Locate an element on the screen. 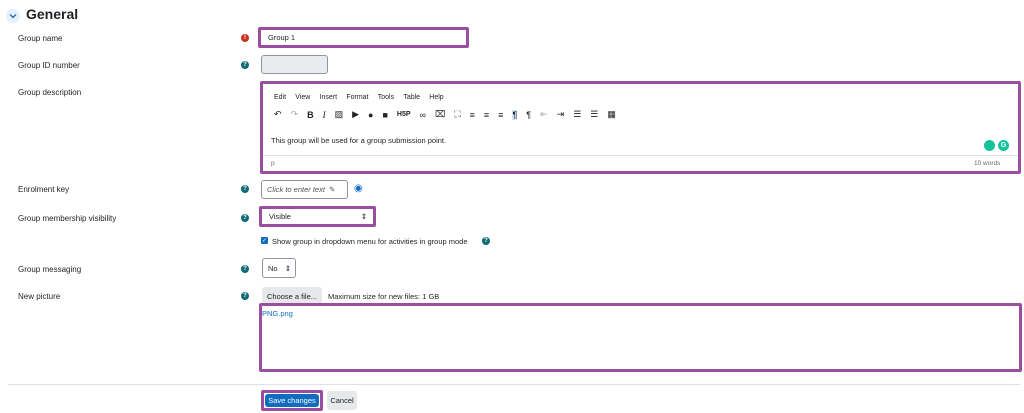  chevron-down-icon is located at coordinates (13, 16).